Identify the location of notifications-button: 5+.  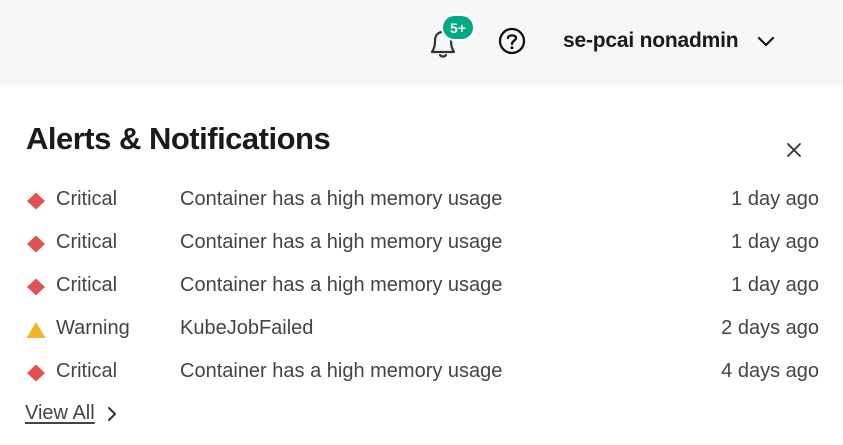
(449, 38).